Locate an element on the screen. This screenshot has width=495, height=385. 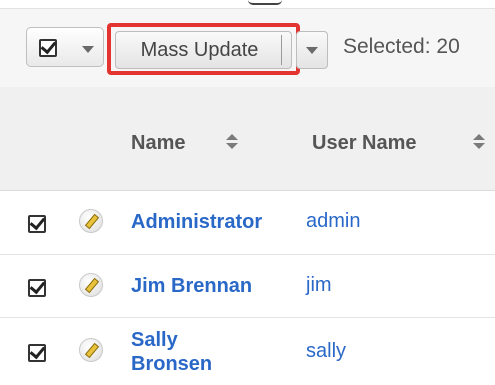
user-name-link: sally is located at coordinates (326, 351).